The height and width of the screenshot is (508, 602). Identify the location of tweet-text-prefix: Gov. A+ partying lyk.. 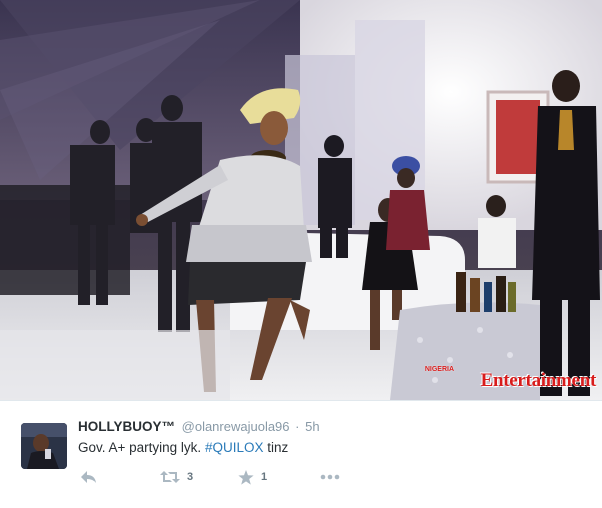
(141, 447).